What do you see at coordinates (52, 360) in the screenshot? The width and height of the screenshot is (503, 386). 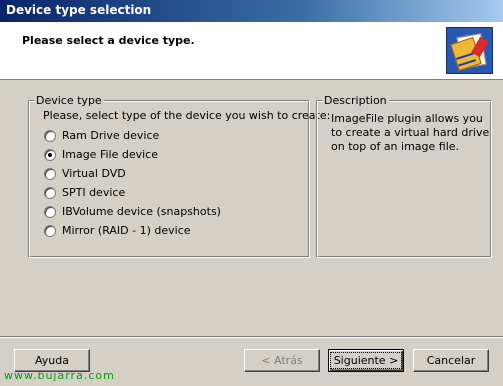 I see `help-button-label: Ayuda` at bounding box center [52, 360].